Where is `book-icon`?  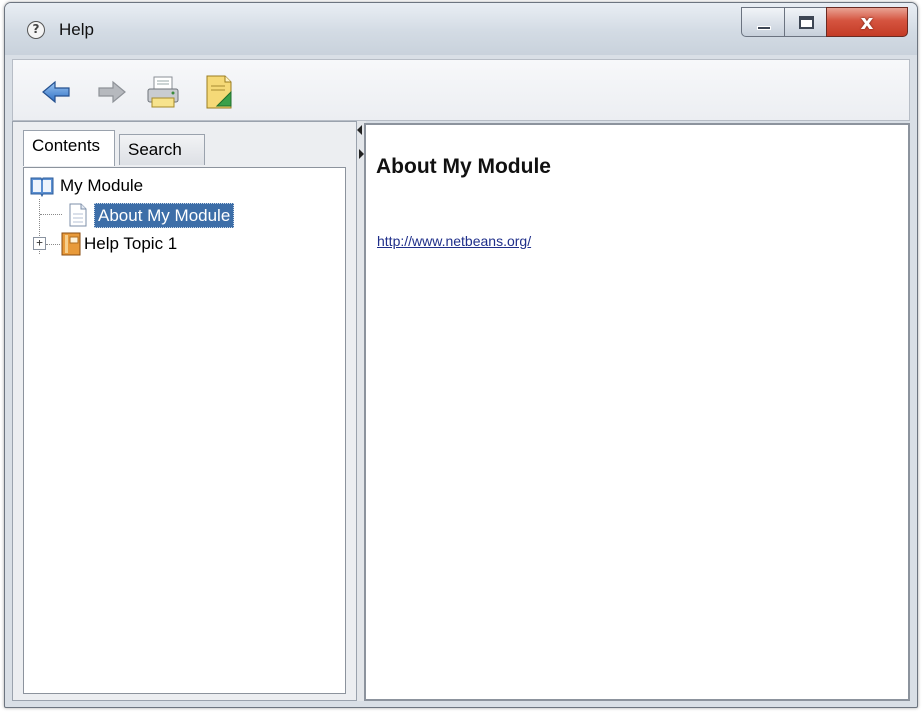 book-icon is located at coordinates (42, 187).